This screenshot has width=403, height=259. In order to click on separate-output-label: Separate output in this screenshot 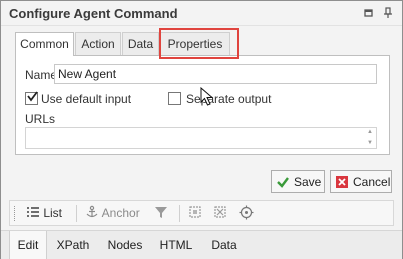, I will do `click(229, 99)`.